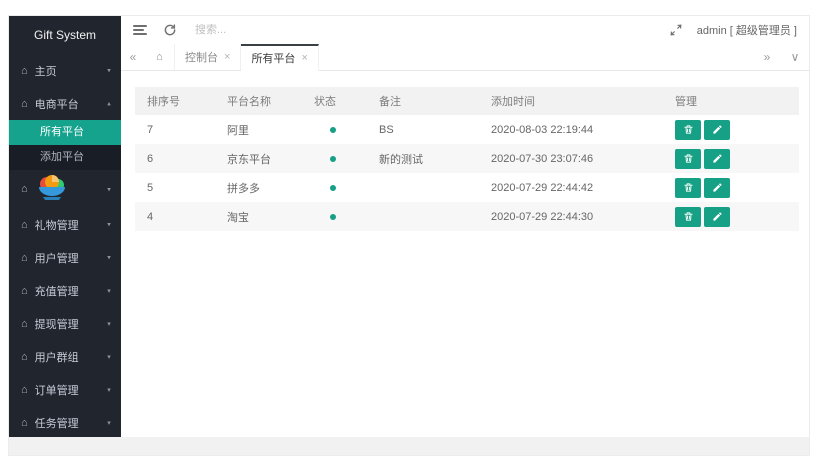 This screenshot has height=470, width=818. Describe the element at coordinates (795, 57) in the screenshot. I see `tabs-menu-icon: ∨` at that location.